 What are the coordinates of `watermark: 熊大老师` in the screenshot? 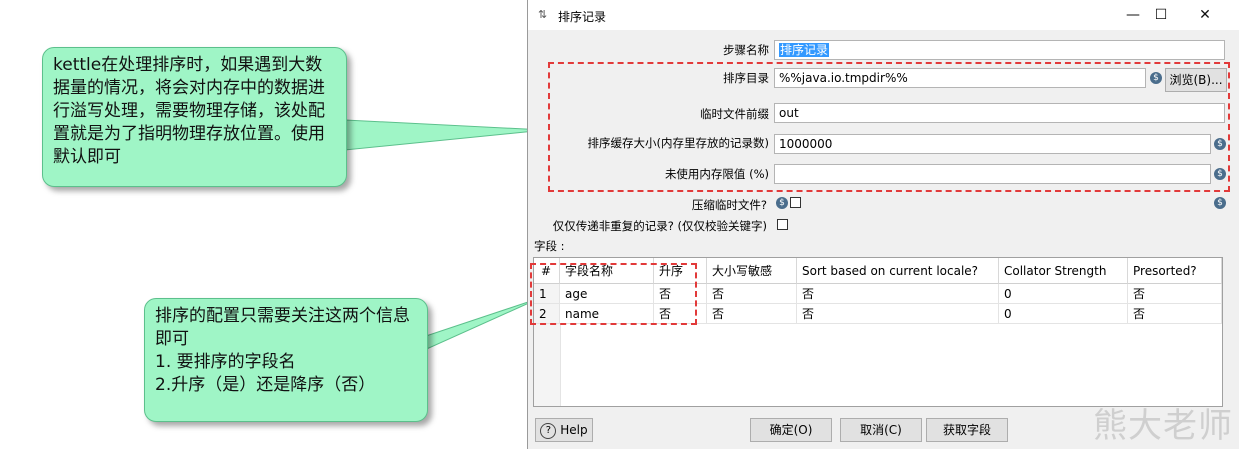 It's located at (1163, 426).